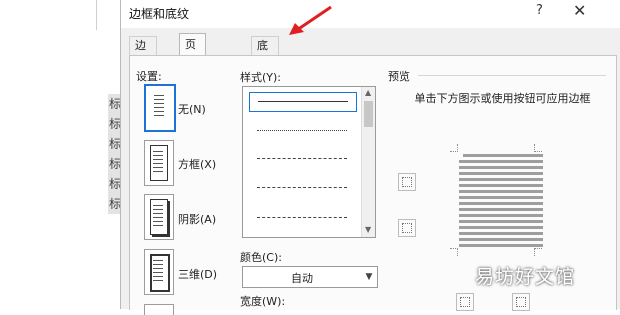  Describe the element at coordinates (159, 272) in the screenshot. I see `setting-3d-icon` at that location.